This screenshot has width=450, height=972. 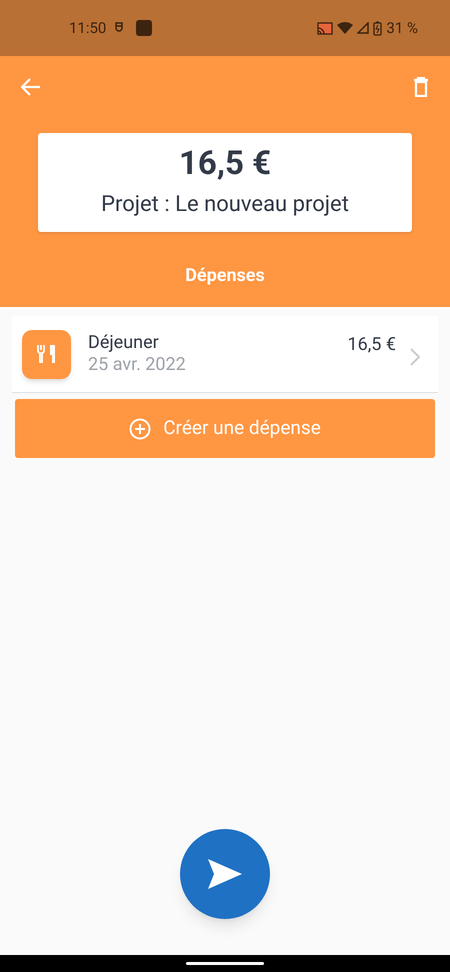 I want to click on send-icon, so click(x=225, y=874).